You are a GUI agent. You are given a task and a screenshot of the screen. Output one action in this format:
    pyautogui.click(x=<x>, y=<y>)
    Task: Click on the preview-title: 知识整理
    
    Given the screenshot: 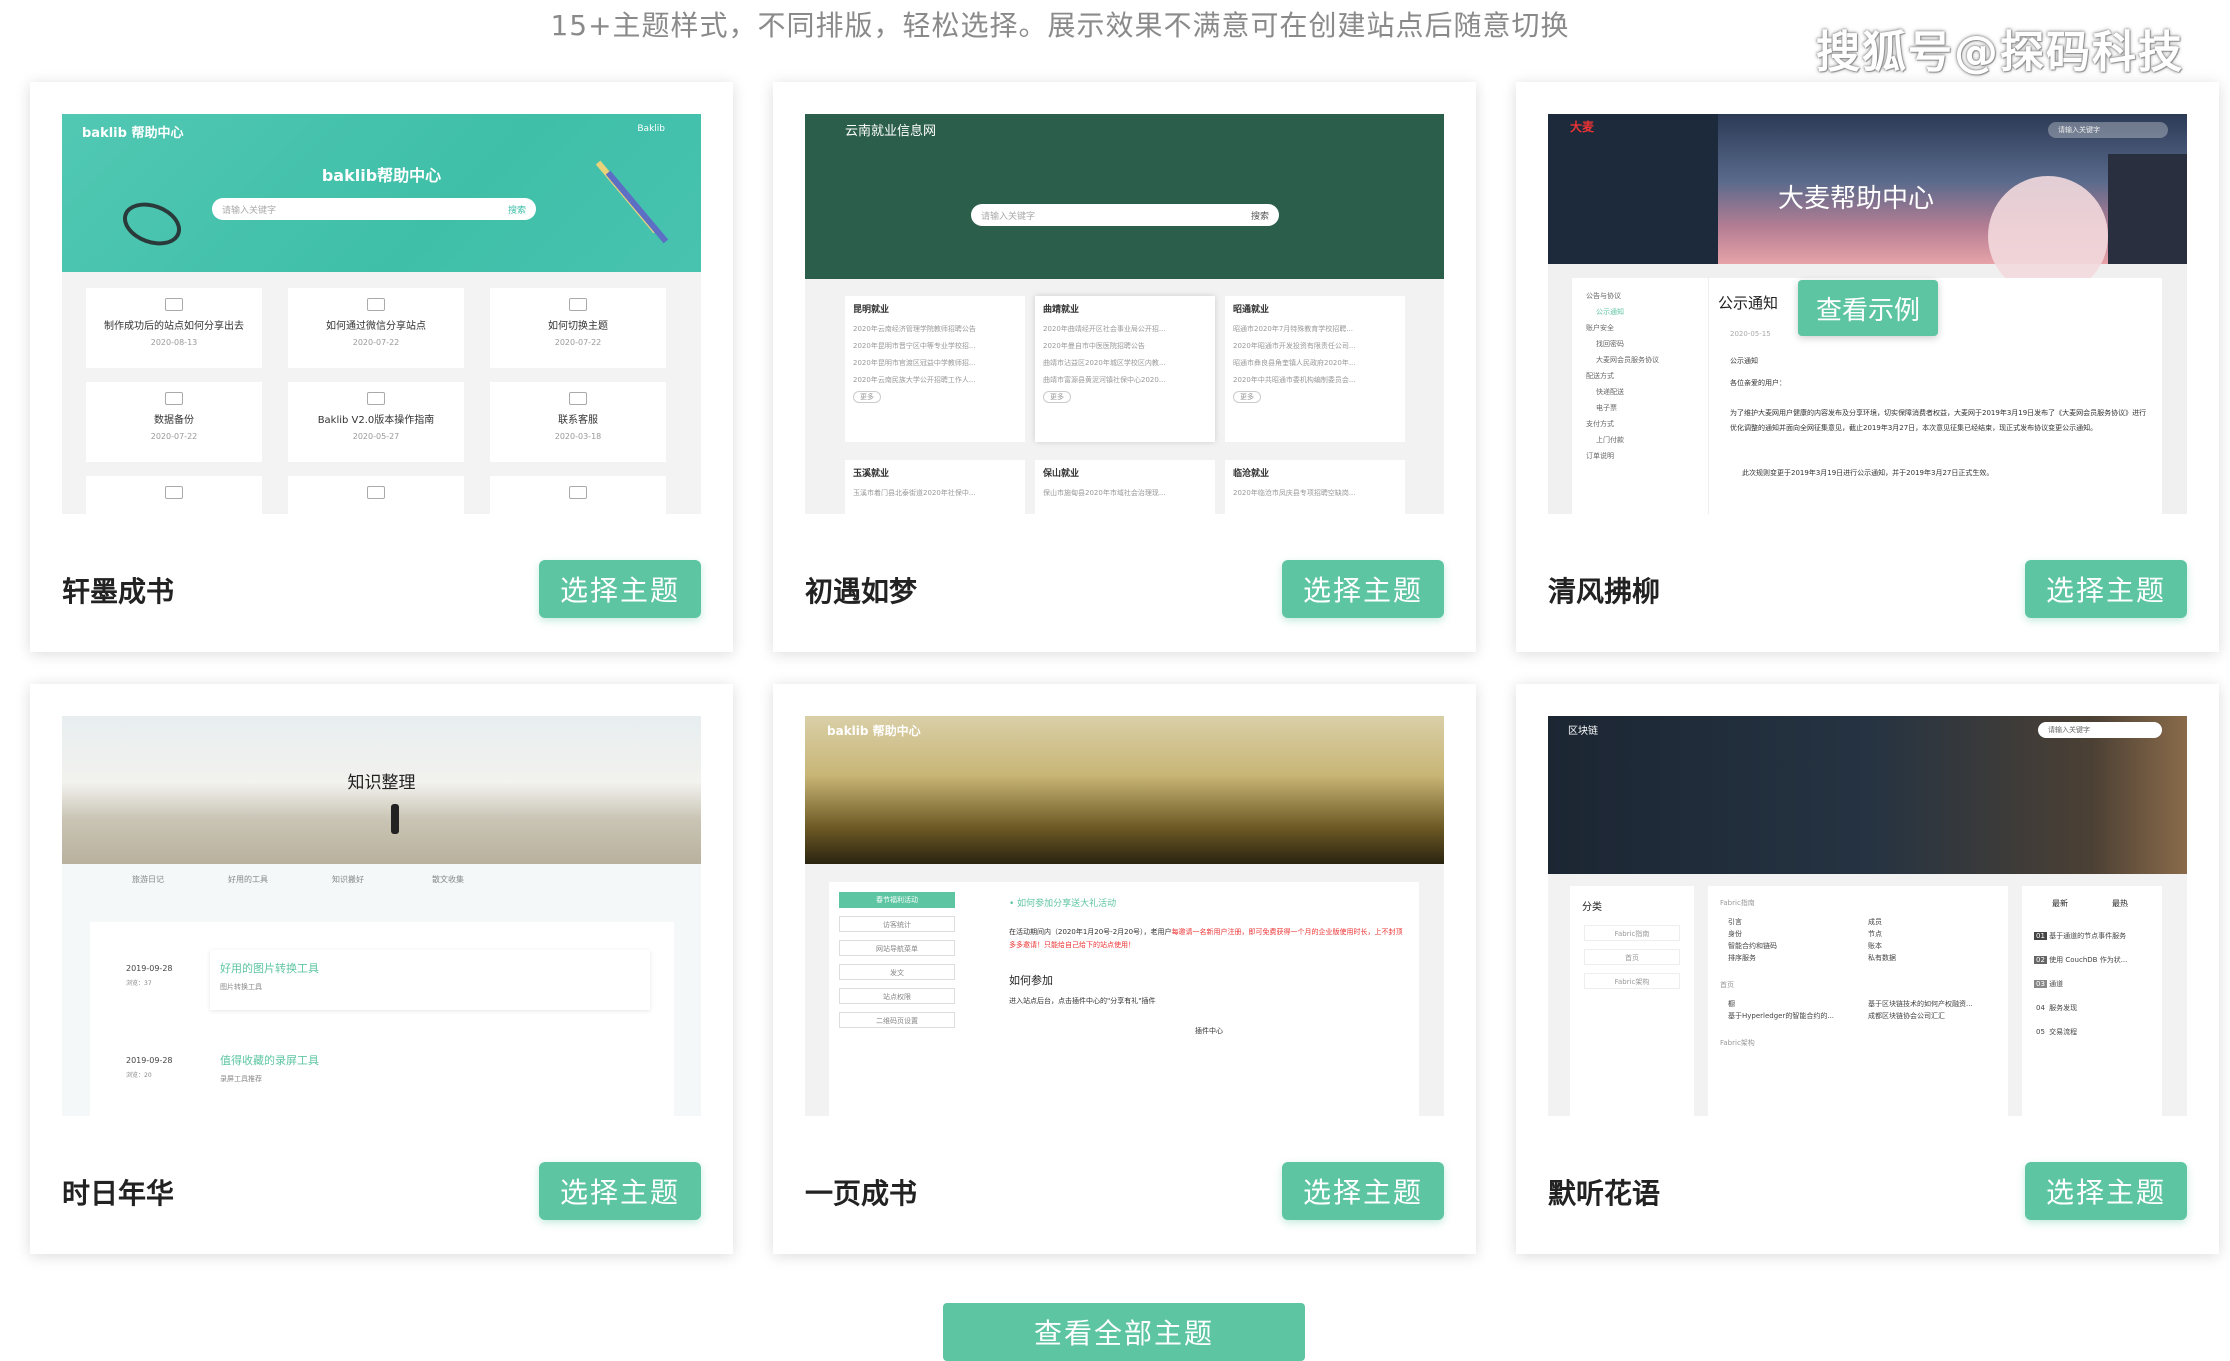 What is the action you would take?
    pyautogui.click(x=381, y=783)
    